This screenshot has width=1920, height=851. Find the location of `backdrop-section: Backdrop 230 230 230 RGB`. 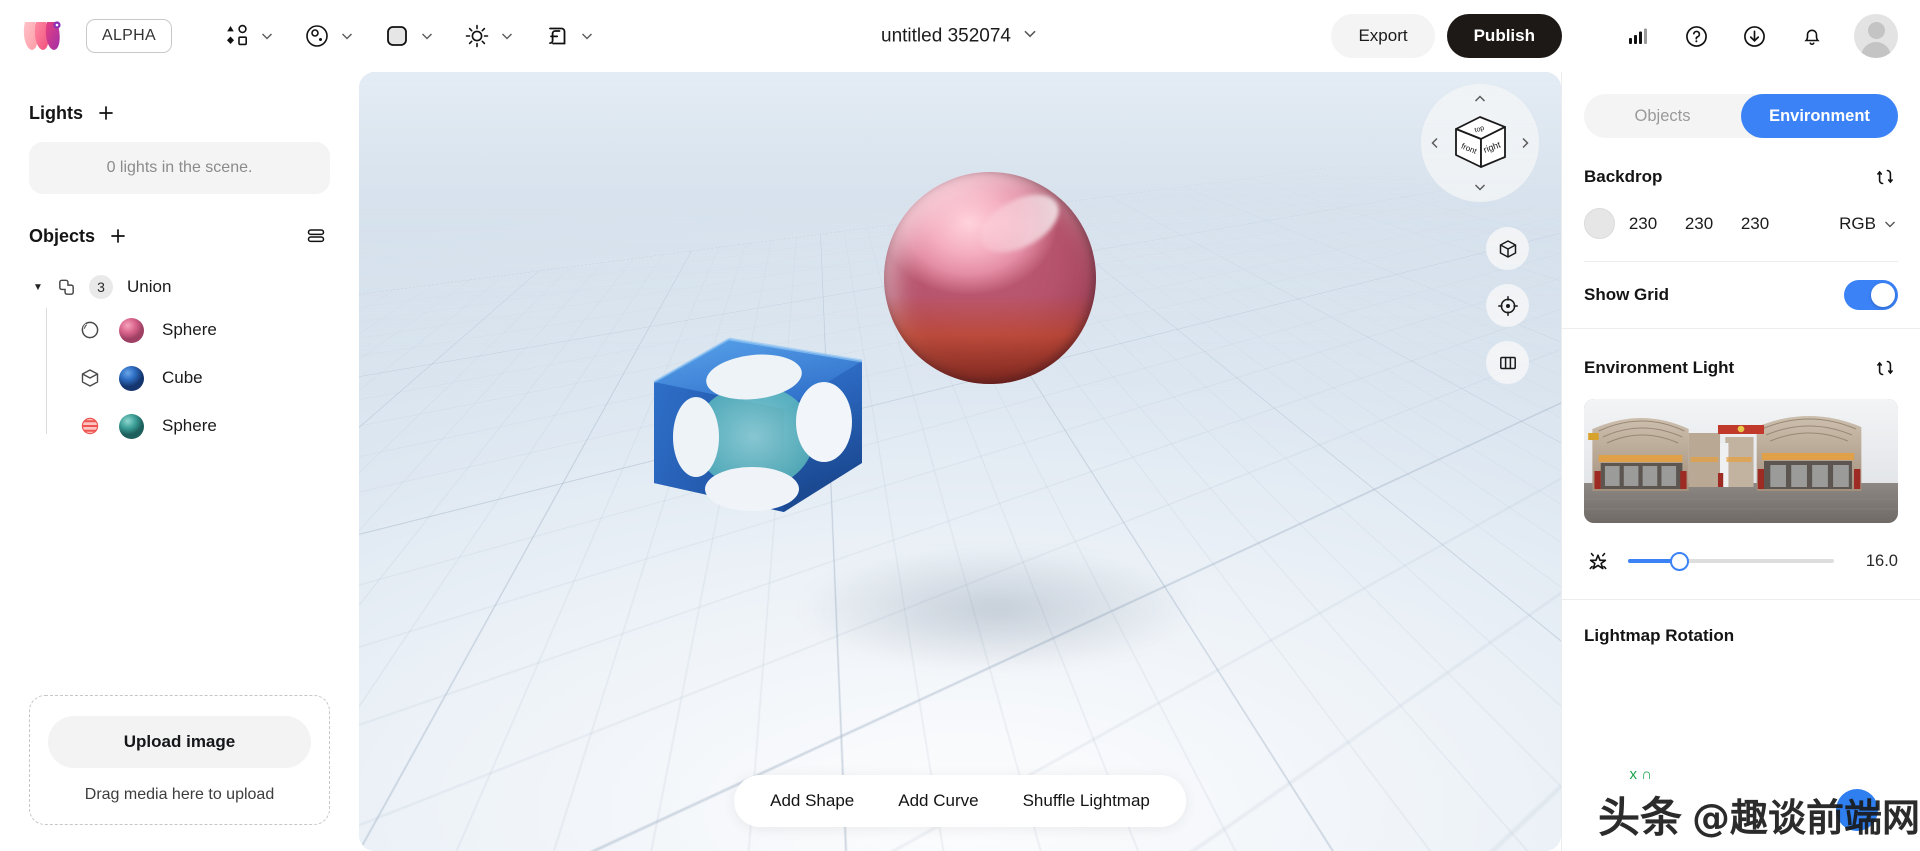

backdrop-section: Backdrop 230 230 230 RGB is located at coordinates (1741, 200).